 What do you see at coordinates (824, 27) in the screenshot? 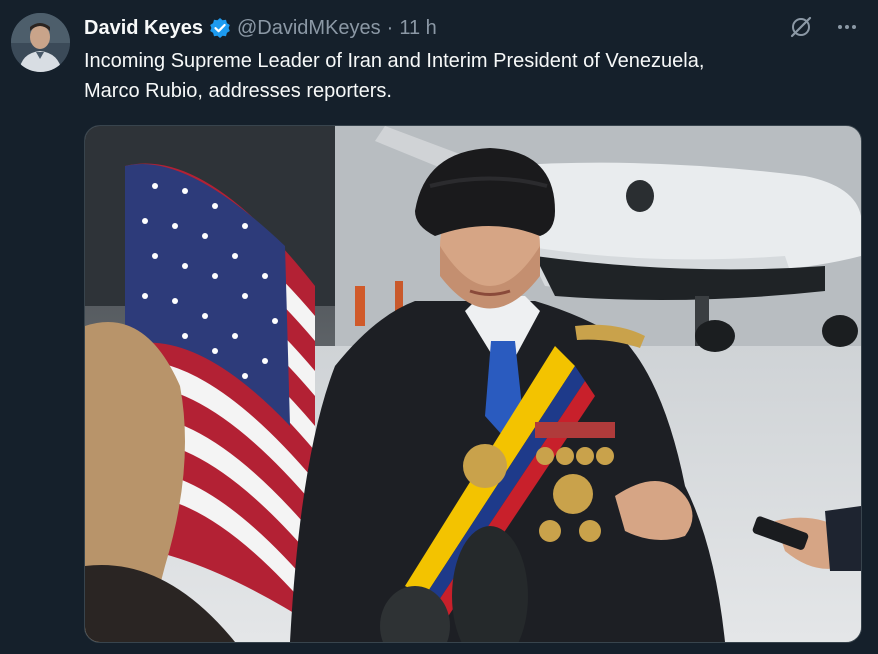
I see `tweet-actions-top` at bounding box center [824, 27].